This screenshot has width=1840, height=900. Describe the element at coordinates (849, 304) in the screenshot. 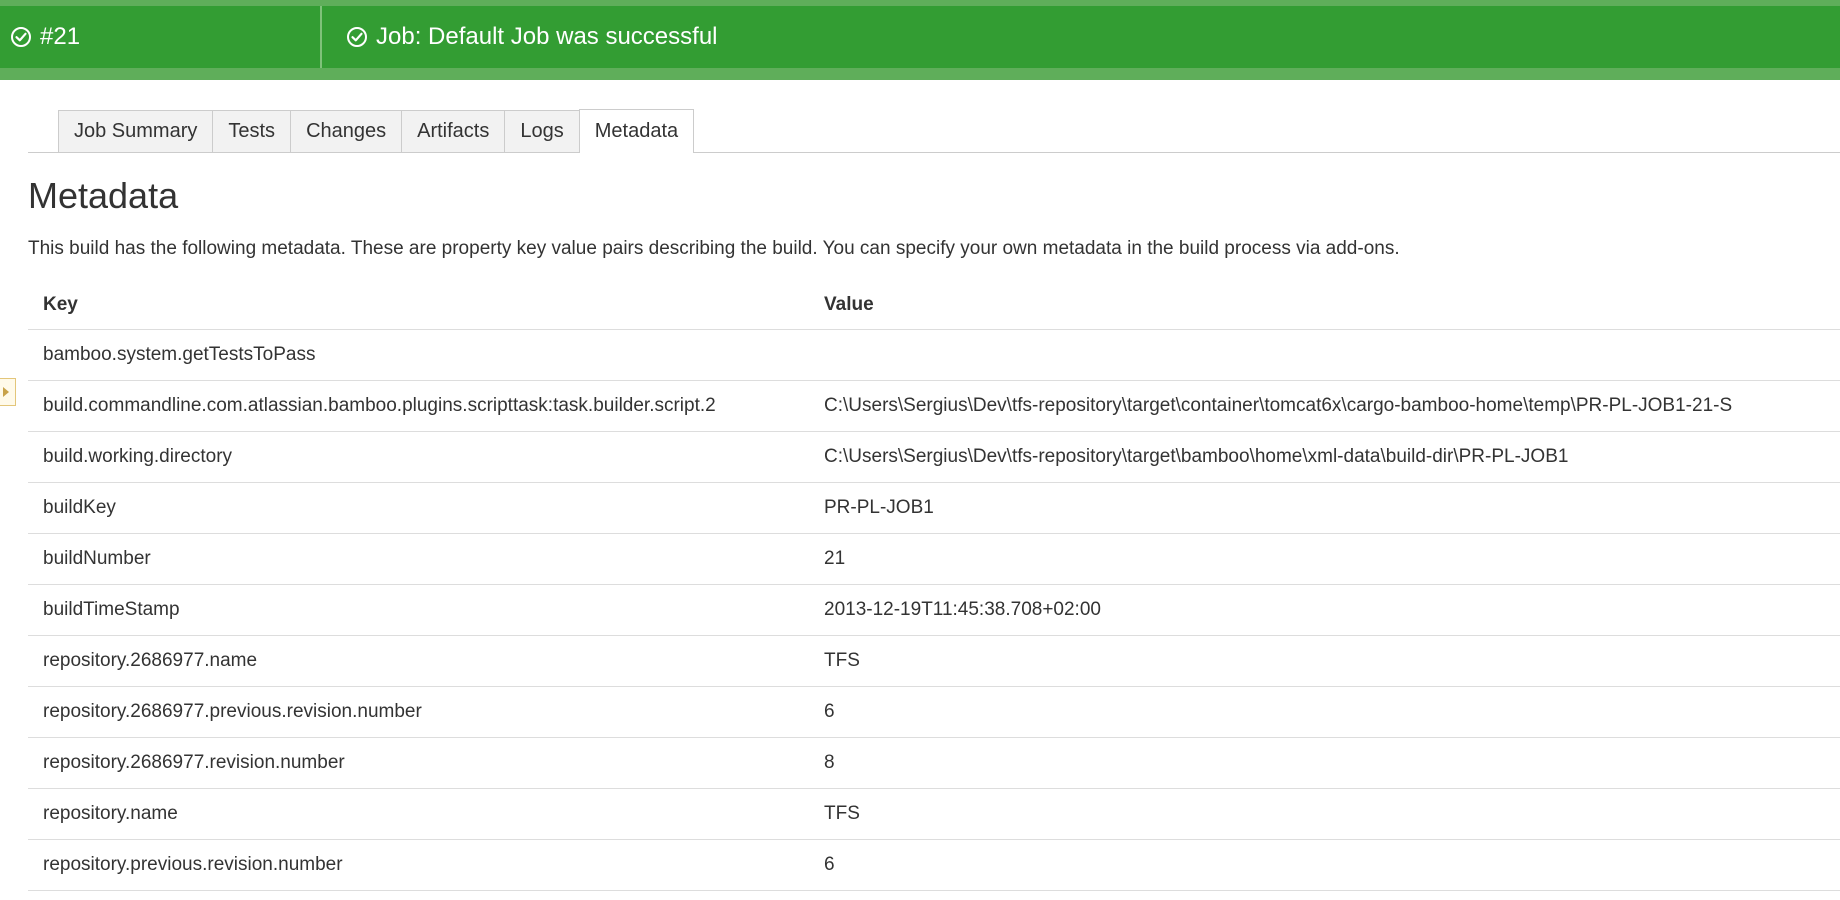

I see `column-header-value: Value` at that location.